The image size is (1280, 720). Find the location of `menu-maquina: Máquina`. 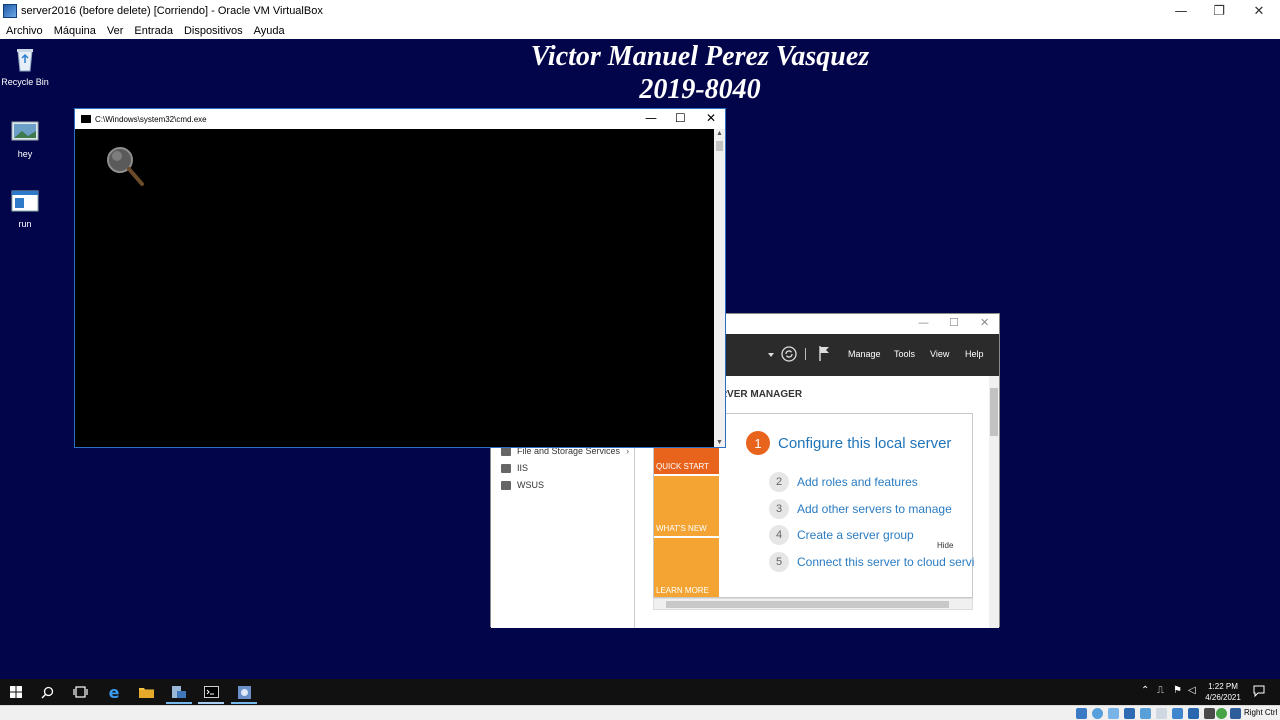

menu-maquina: Máquina is located at coordinates (75, 31).